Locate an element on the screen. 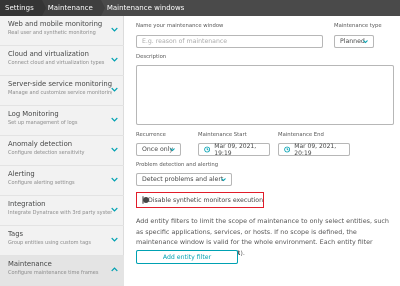  end-label: Maintenance End is located at coordinates (301, 135).